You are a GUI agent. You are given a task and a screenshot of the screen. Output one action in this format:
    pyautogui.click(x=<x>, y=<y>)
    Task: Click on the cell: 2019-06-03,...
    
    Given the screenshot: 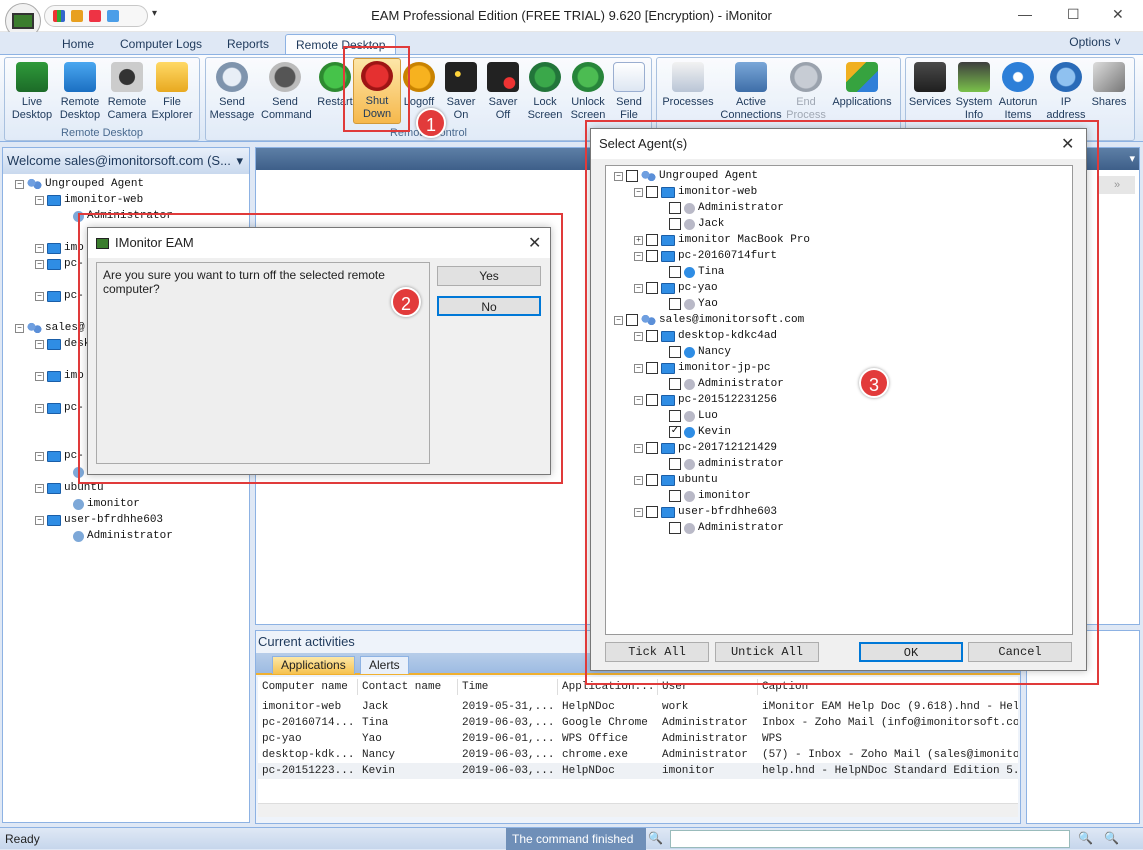 What is the action you would take?
    pyautogui.click(x=508, y=771)
    